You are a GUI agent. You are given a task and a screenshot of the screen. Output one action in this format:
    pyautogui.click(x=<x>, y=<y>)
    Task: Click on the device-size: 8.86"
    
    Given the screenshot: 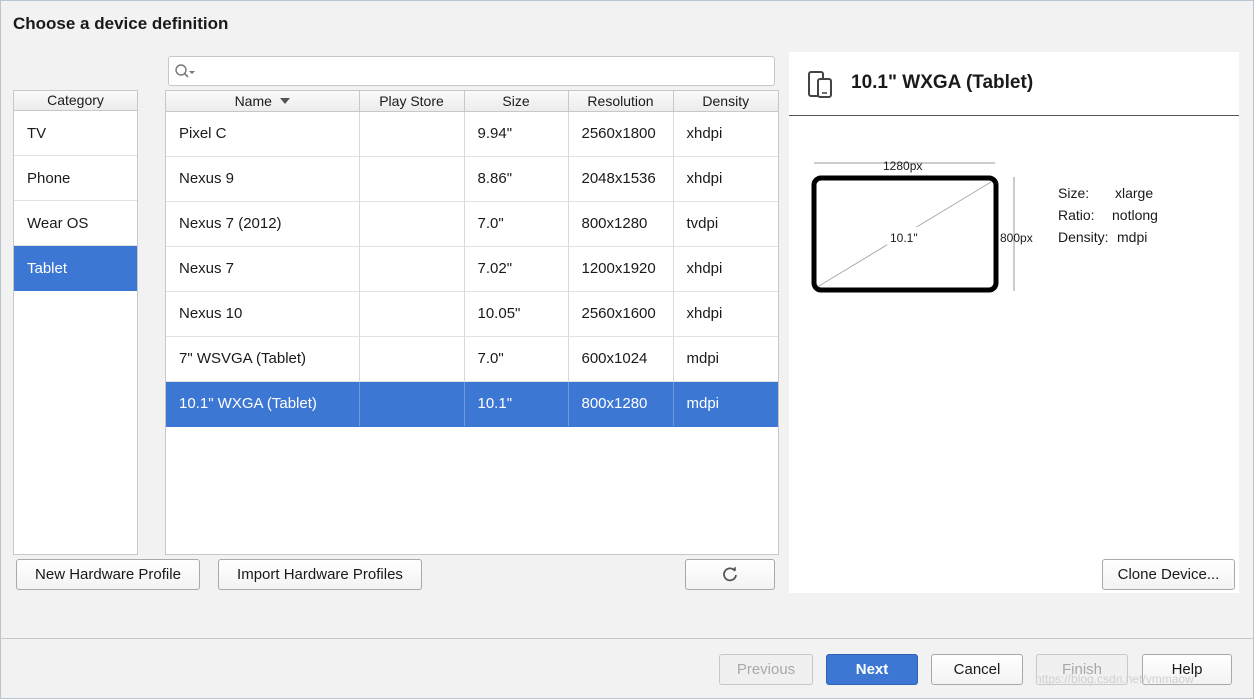 What is the action you would take?
    pyautogui.click(x=516, y=179)
    